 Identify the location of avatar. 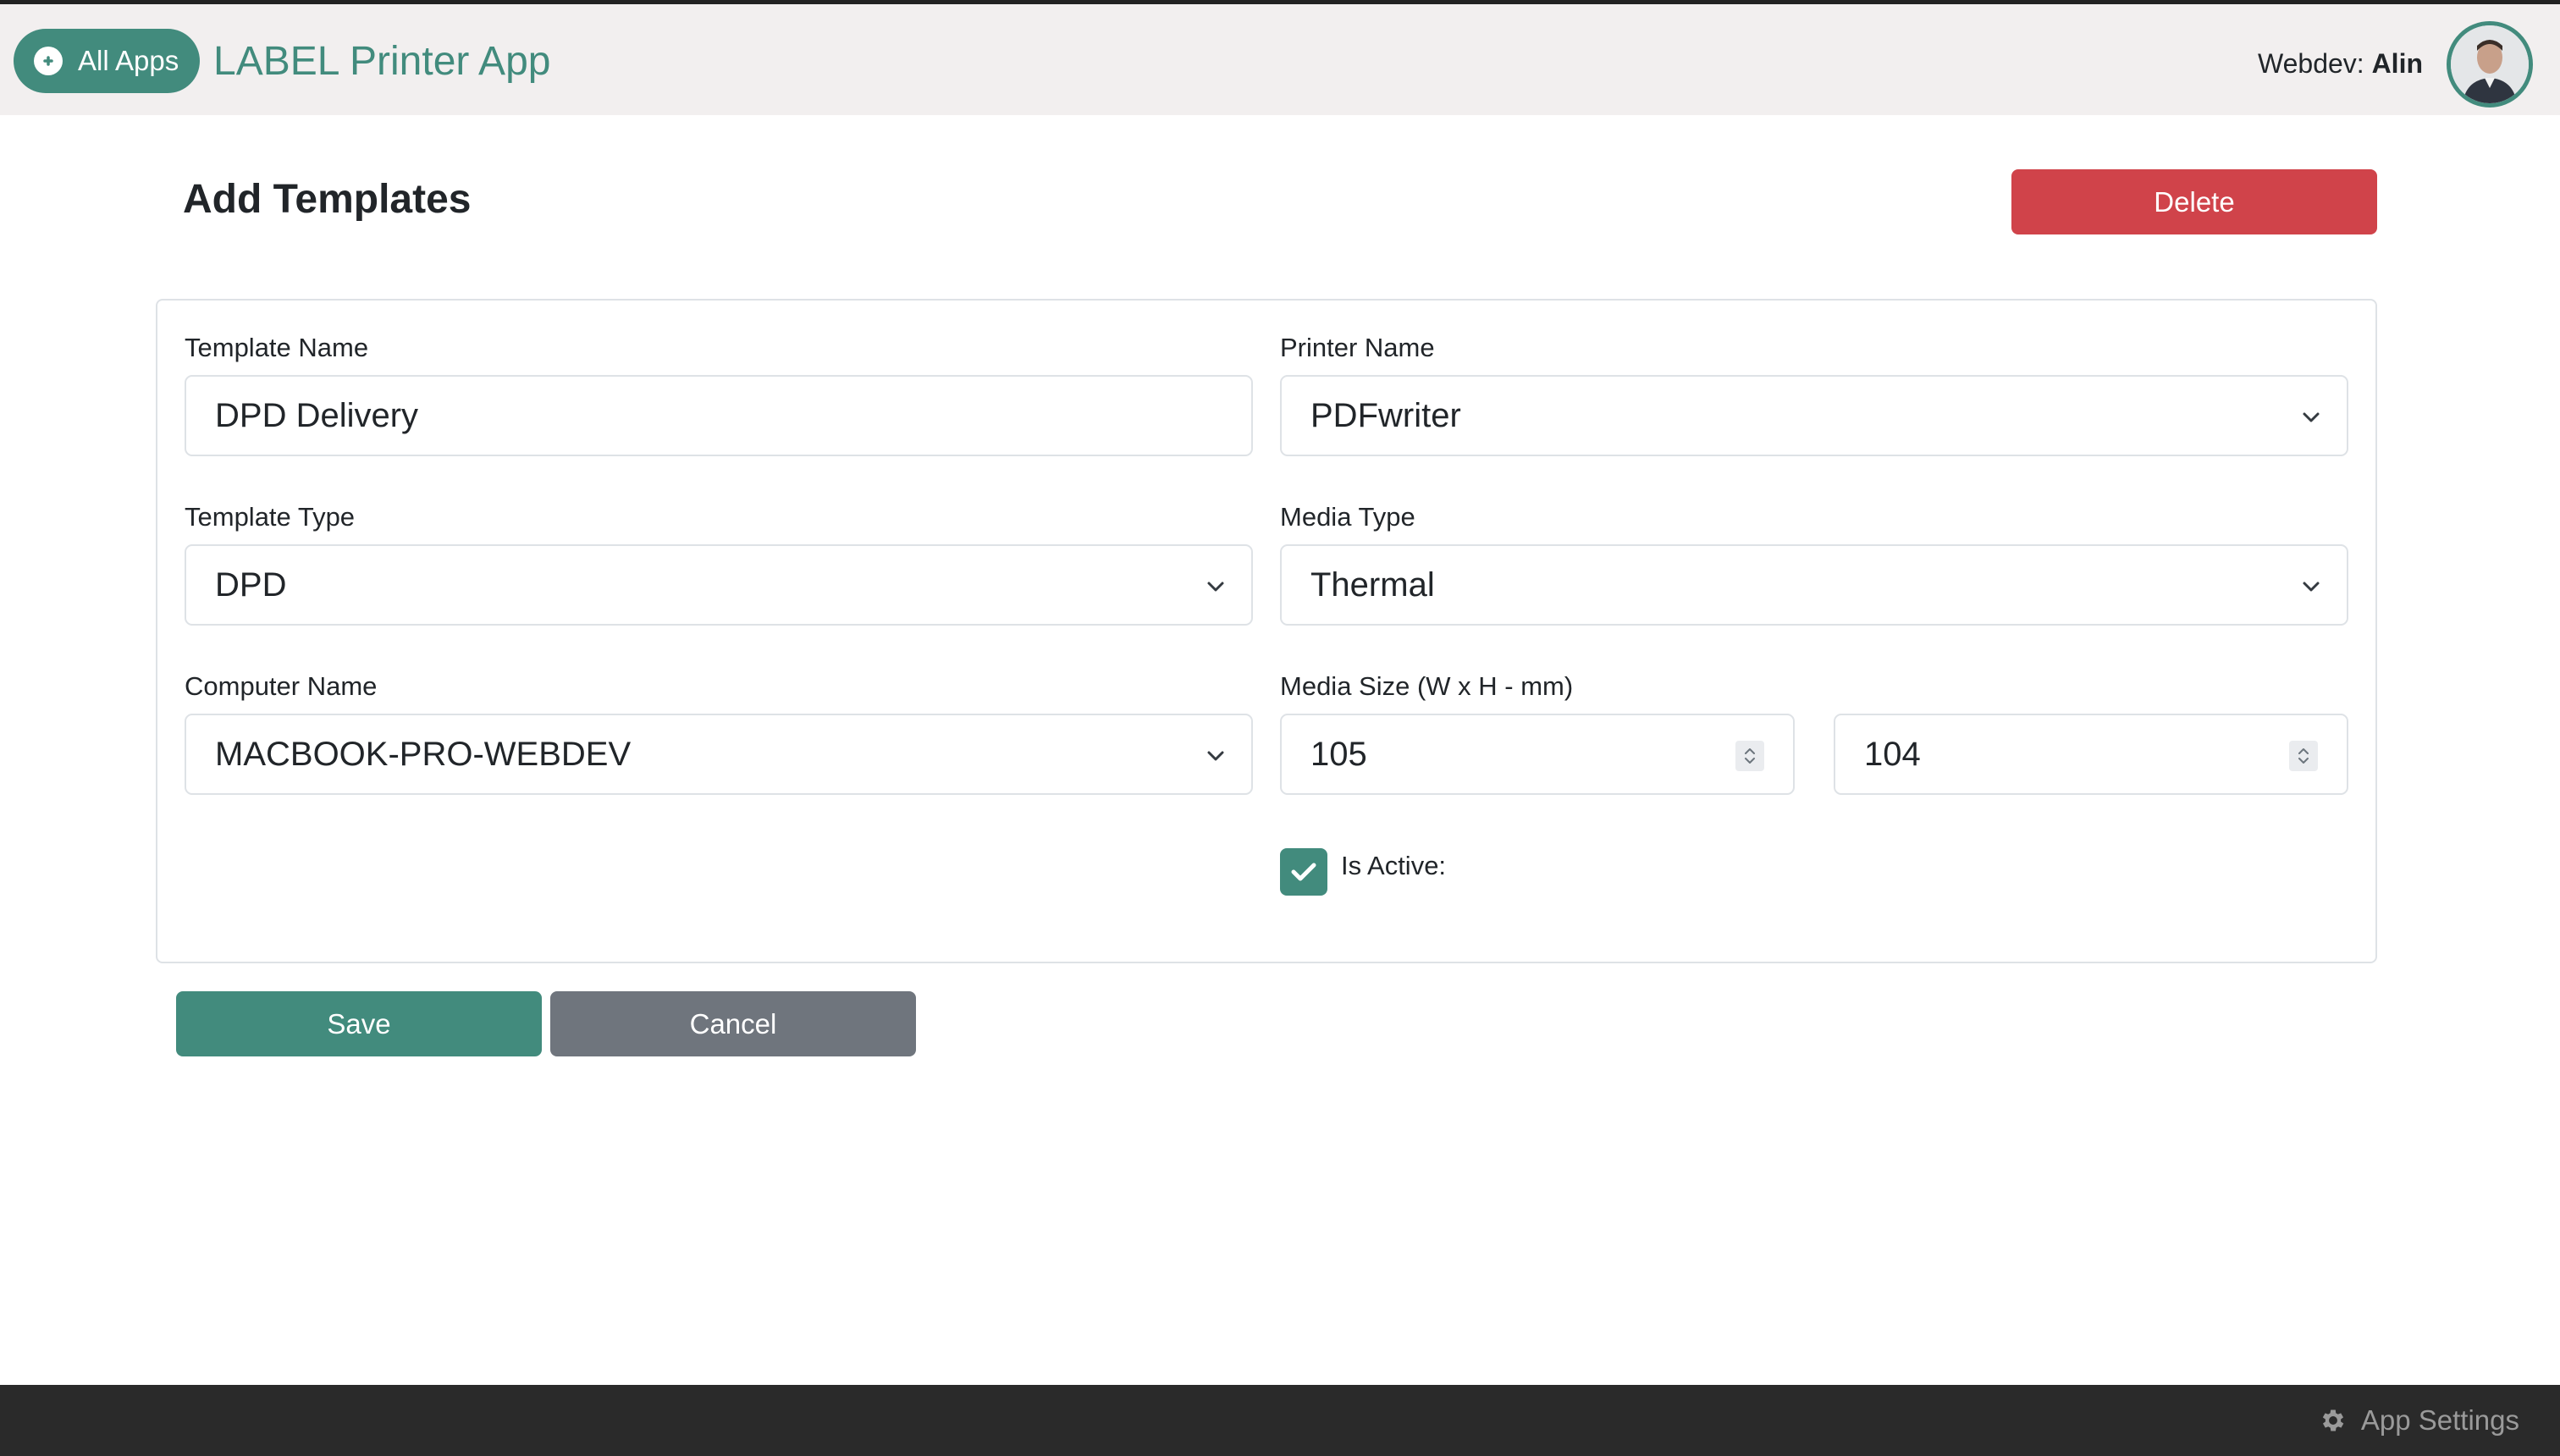
(2490, 64).